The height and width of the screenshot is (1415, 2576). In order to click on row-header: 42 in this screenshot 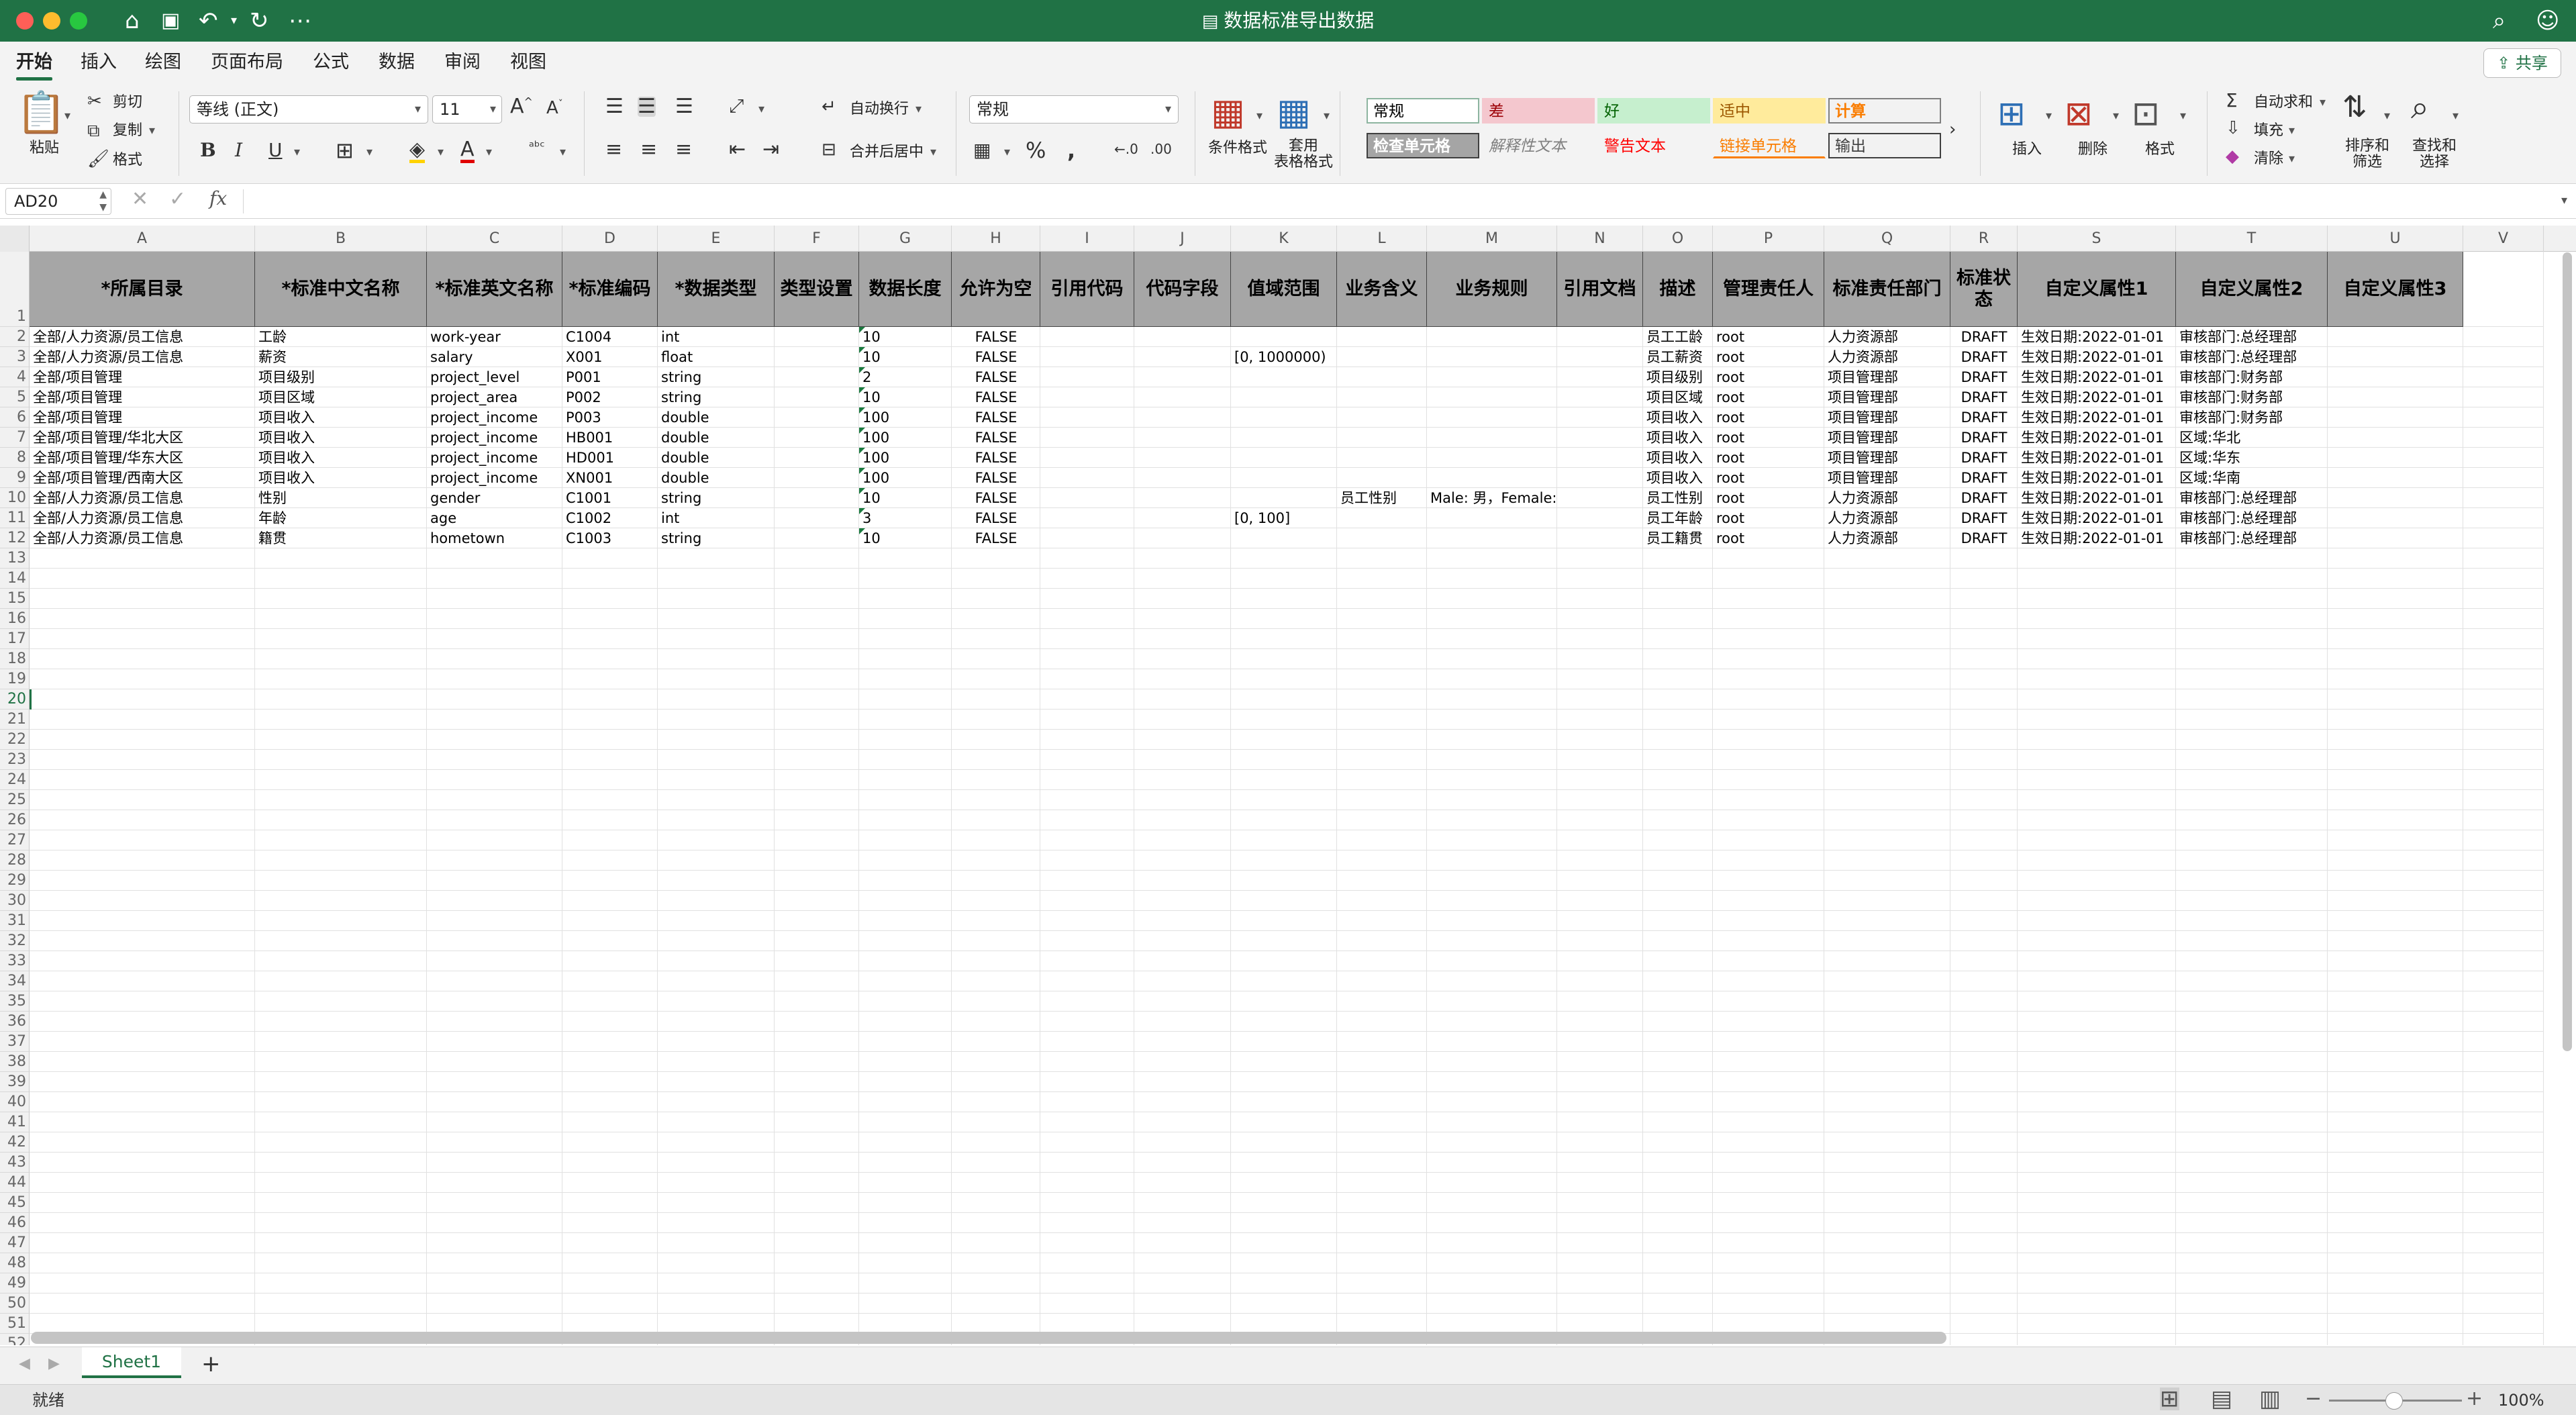, I will do `click(15, 1142)`.